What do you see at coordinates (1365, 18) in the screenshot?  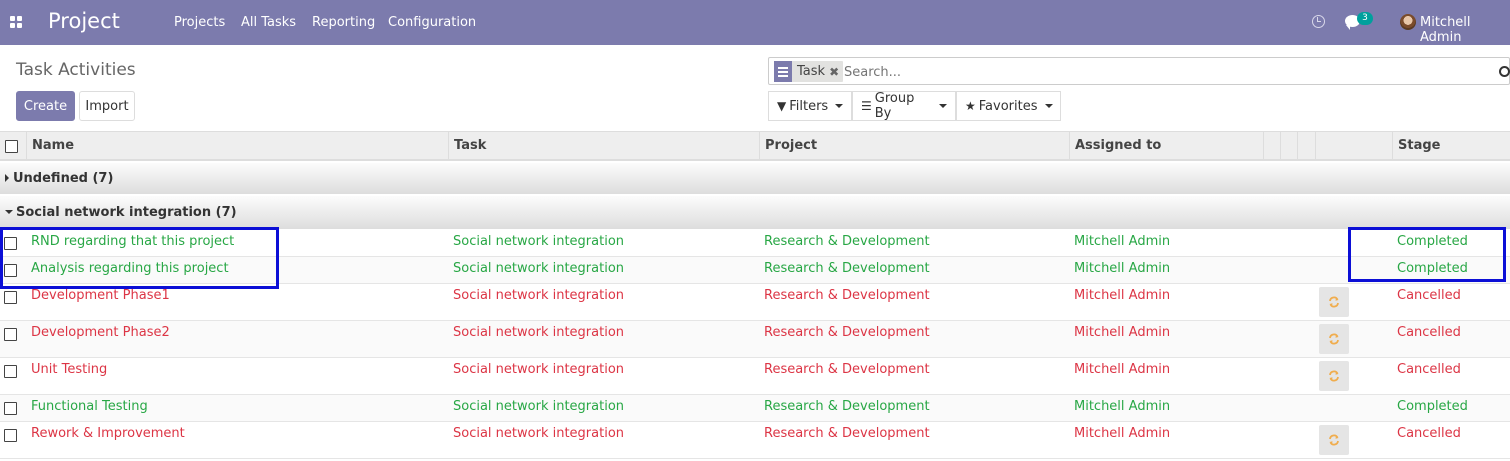 I see `messaging-count-badge: 3` at bounding box center [1365, 18].